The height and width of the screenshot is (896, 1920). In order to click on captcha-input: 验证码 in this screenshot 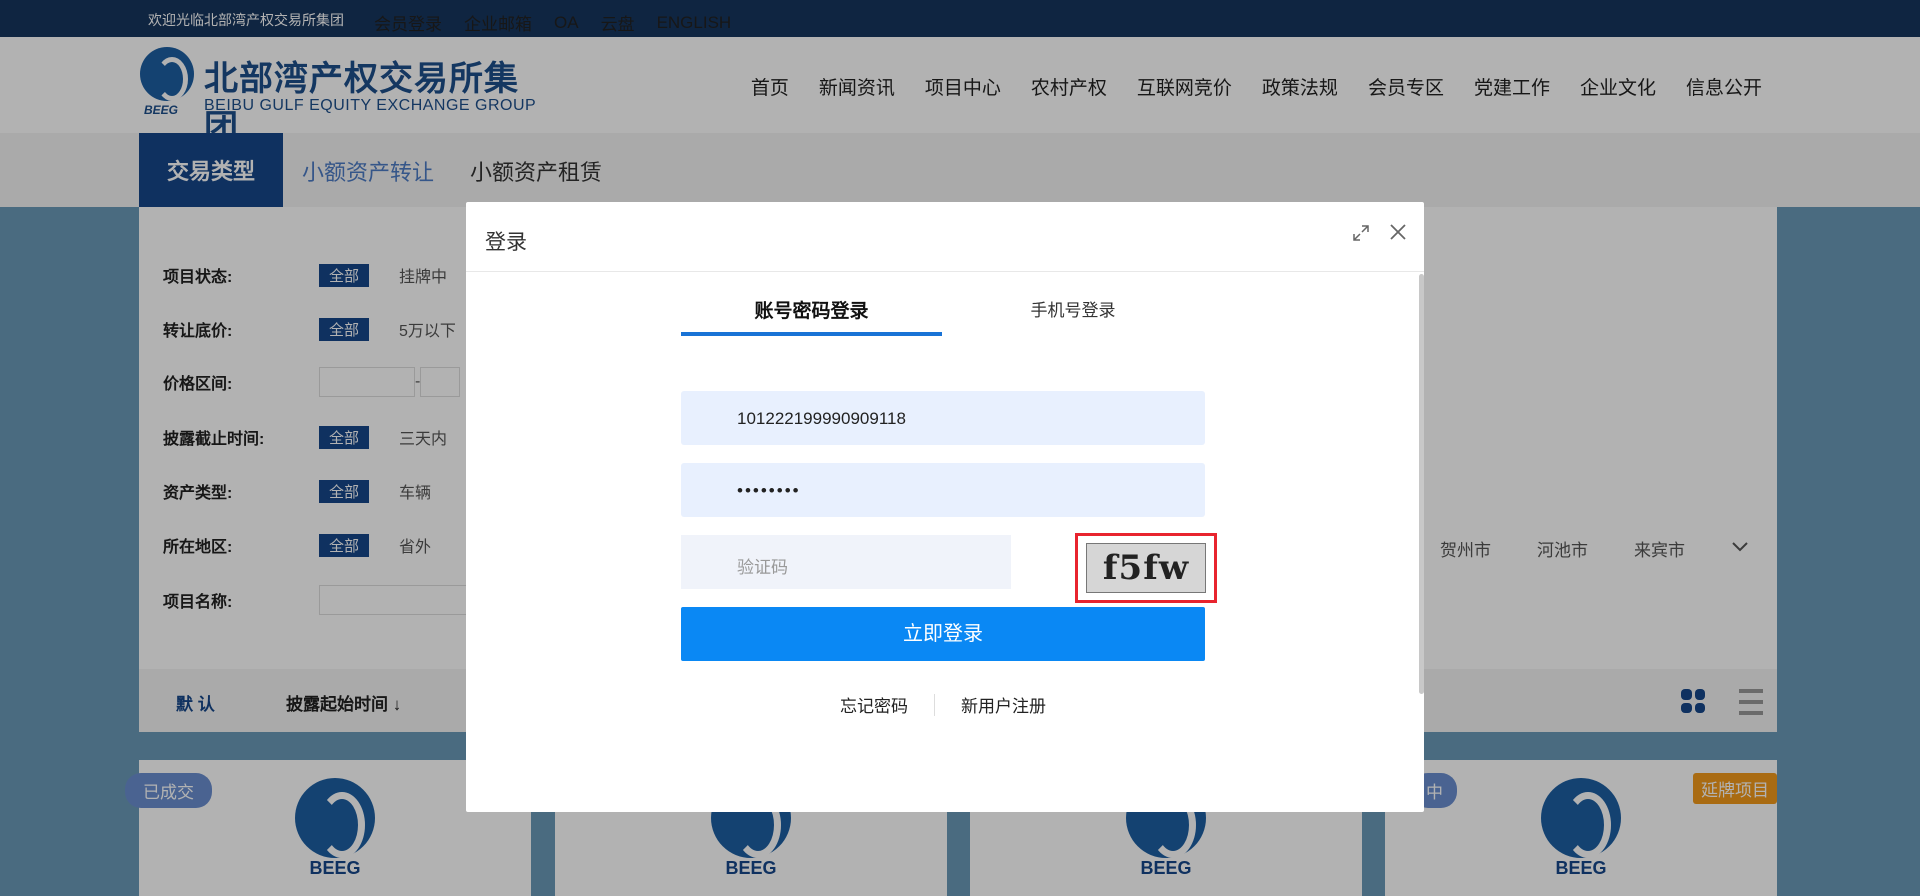, I will do `click(846, 562)`.